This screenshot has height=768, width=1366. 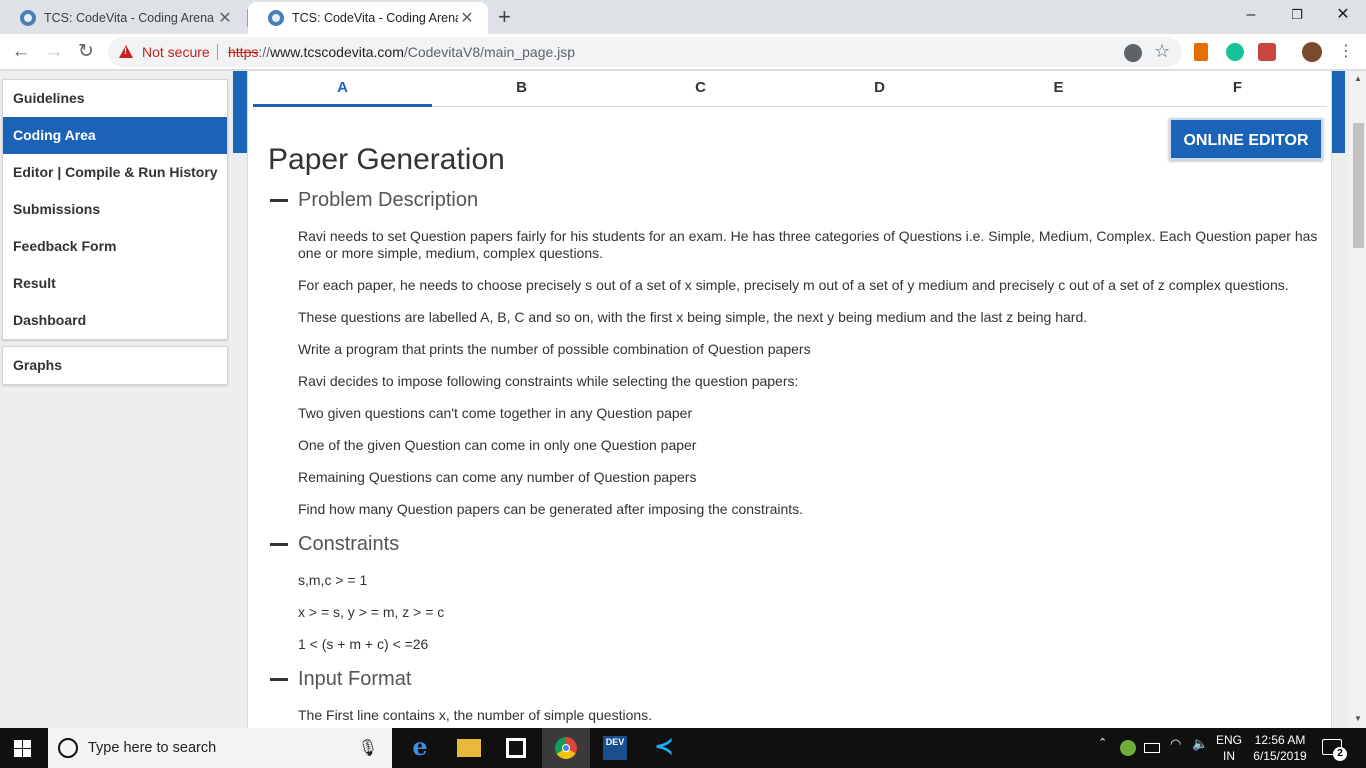 What do you see at coordinates (115, 172) in the screenshot?
I see `sidebar-item-editor-history: Editor | Compile & Run History` at bounding box center [115, 172].